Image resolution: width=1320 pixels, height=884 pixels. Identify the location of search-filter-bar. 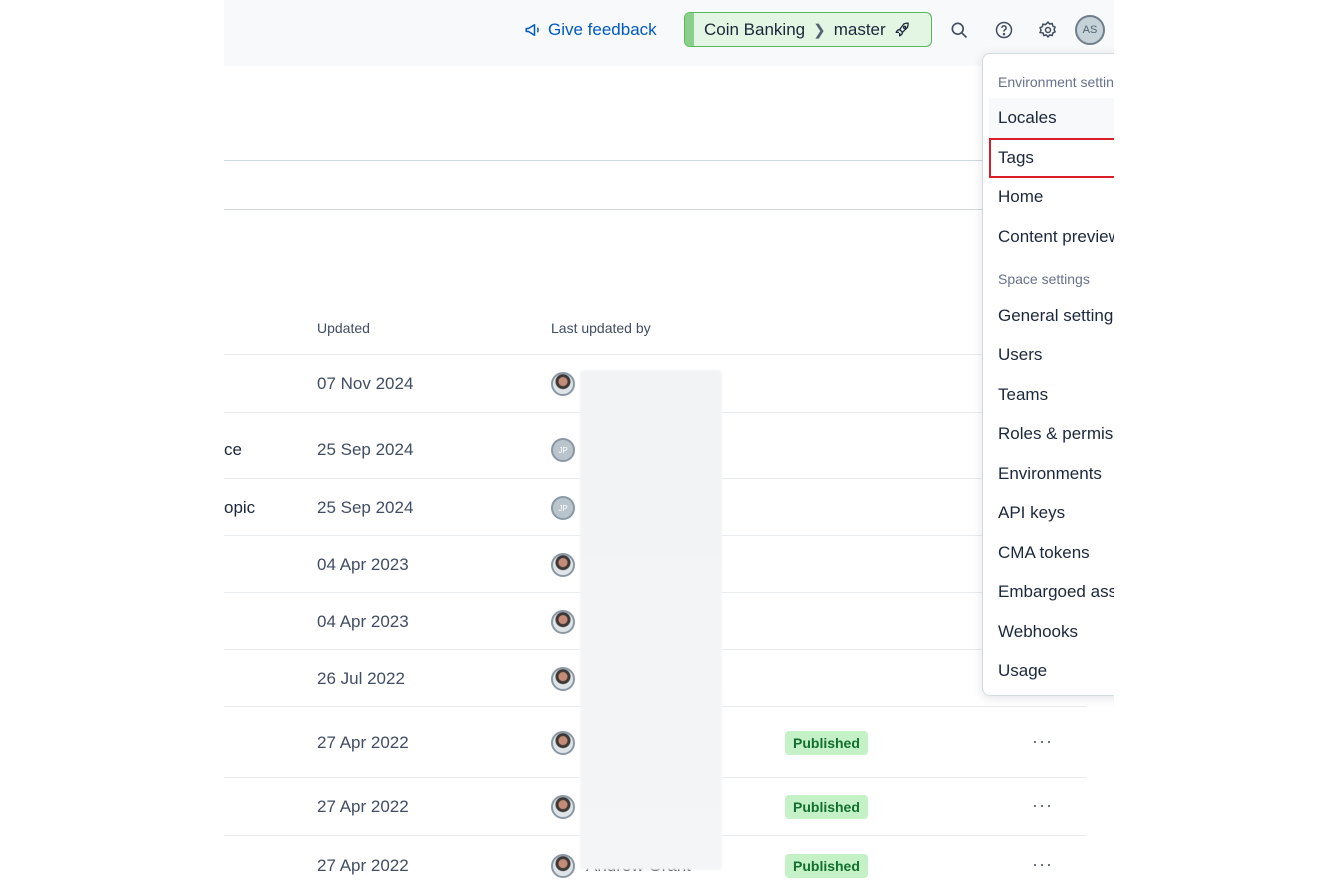
(655, 185).